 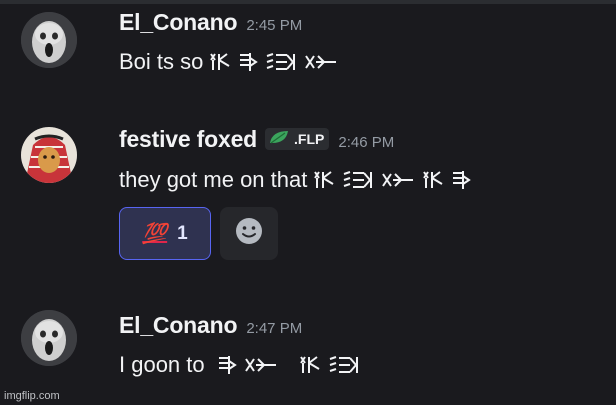 I want to click on reactions-bar: 💯 1, so click(x=198, y=233).